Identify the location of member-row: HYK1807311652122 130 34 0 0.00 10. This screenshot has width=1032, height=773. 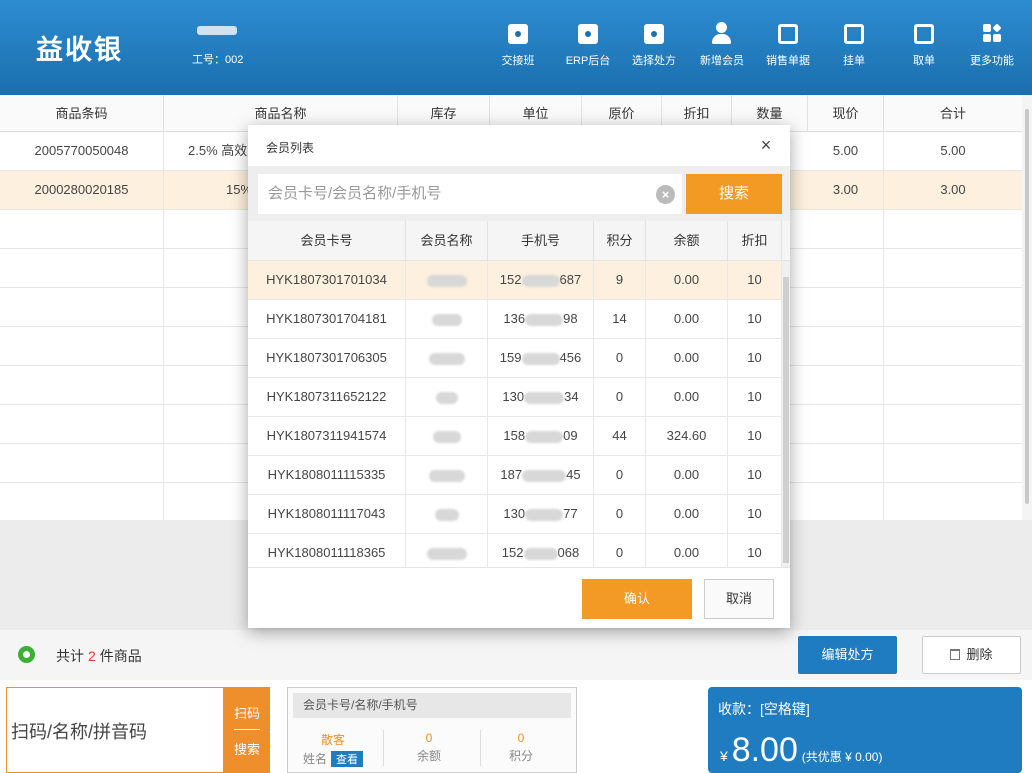
(519, 397).